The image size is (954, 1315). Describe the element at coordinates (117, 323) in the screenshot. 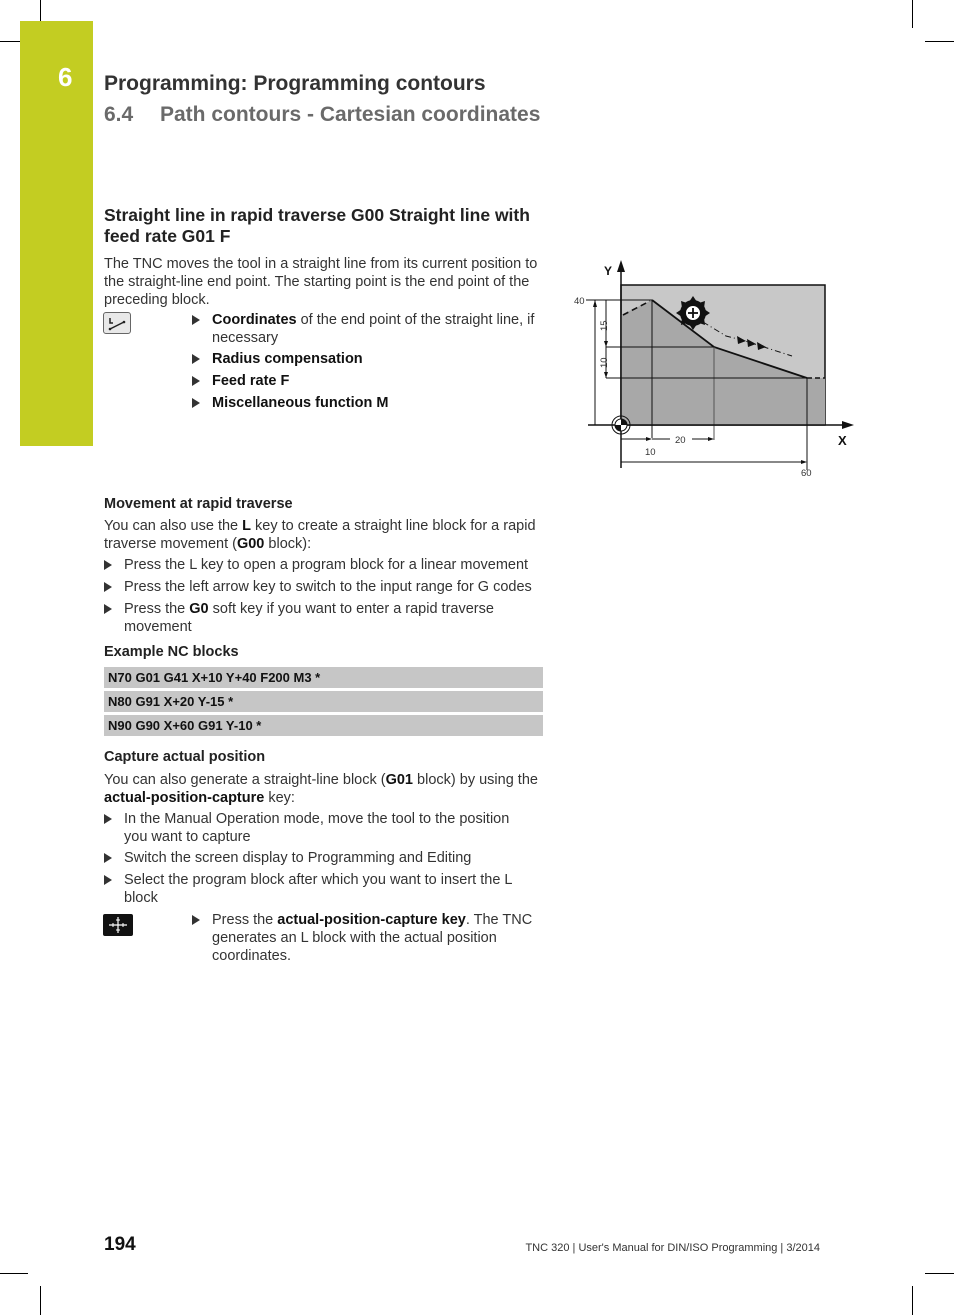

I see `straight-line-key-icon` at that location.